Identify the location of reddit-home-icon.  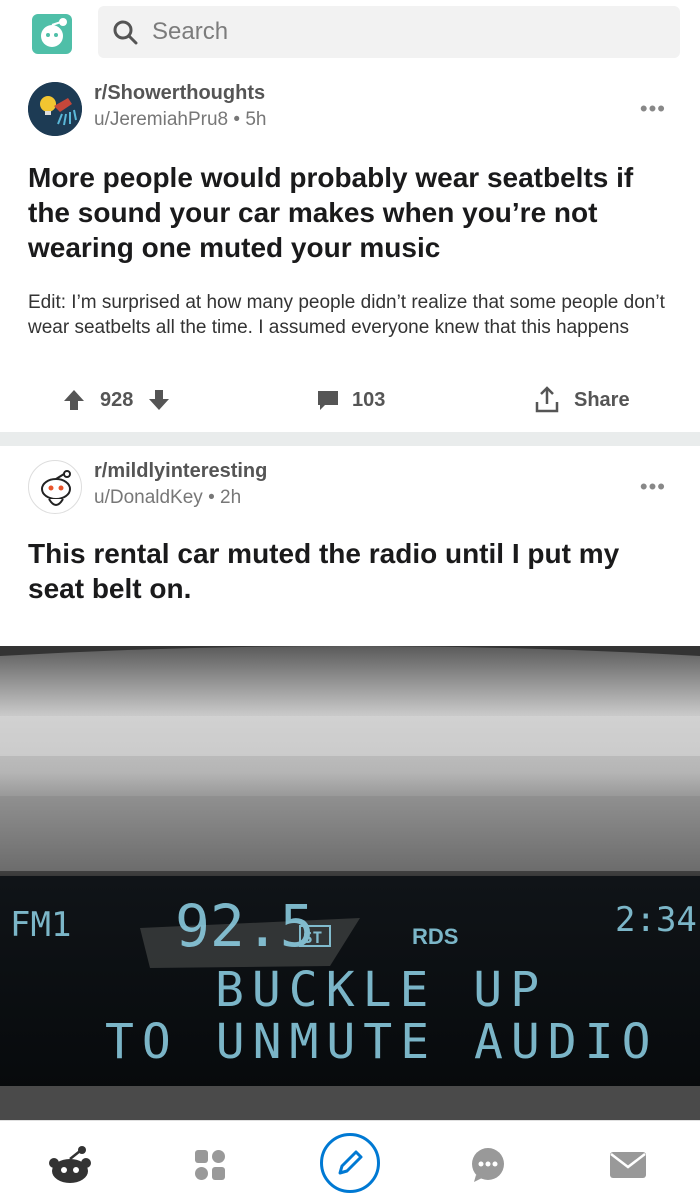
(70, 1164).